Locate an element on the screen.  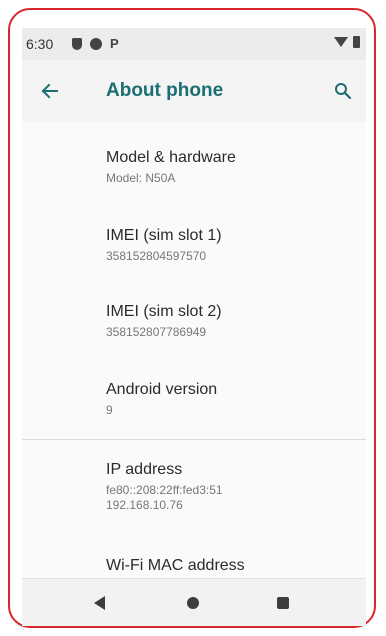
circle-notification-icon is located at coordinates (96, 43).